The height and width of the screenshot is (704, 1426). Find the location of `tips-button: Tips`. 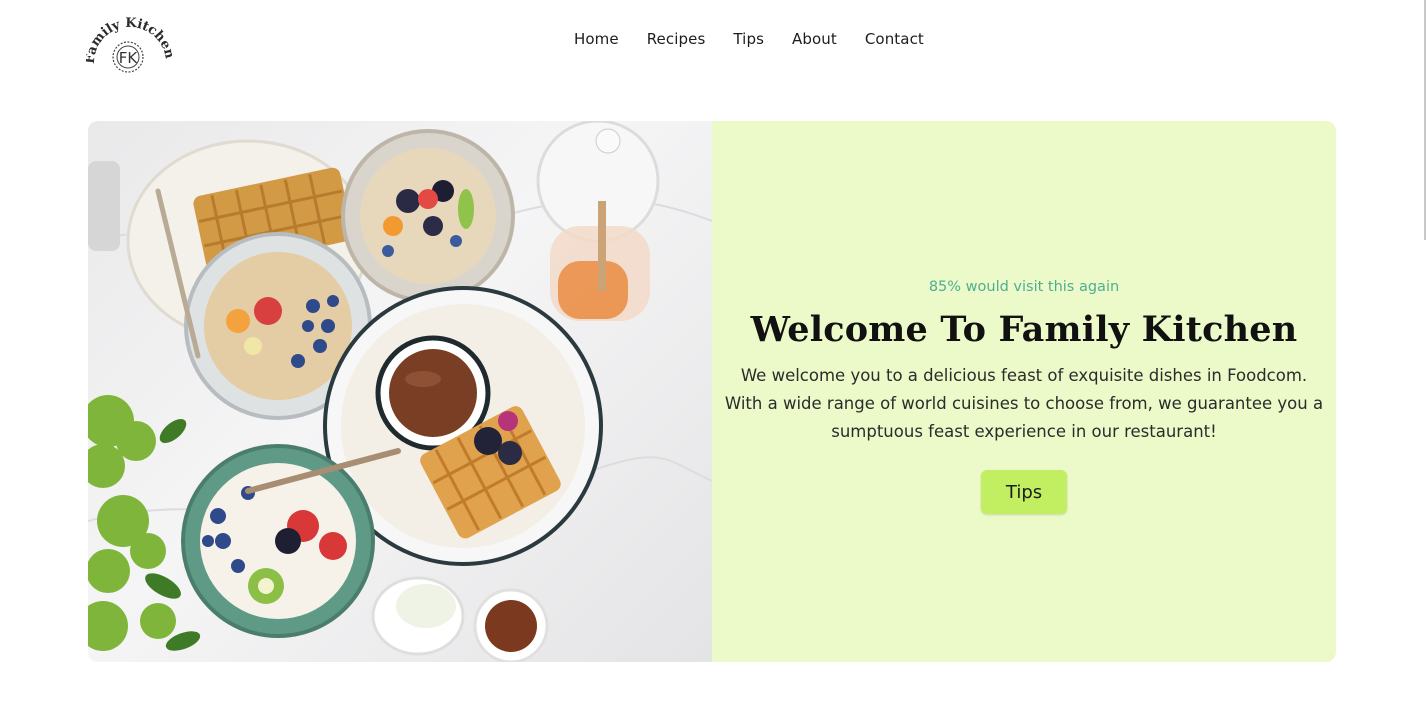

tips-button: Tips is located at coordinates (1024, 492).